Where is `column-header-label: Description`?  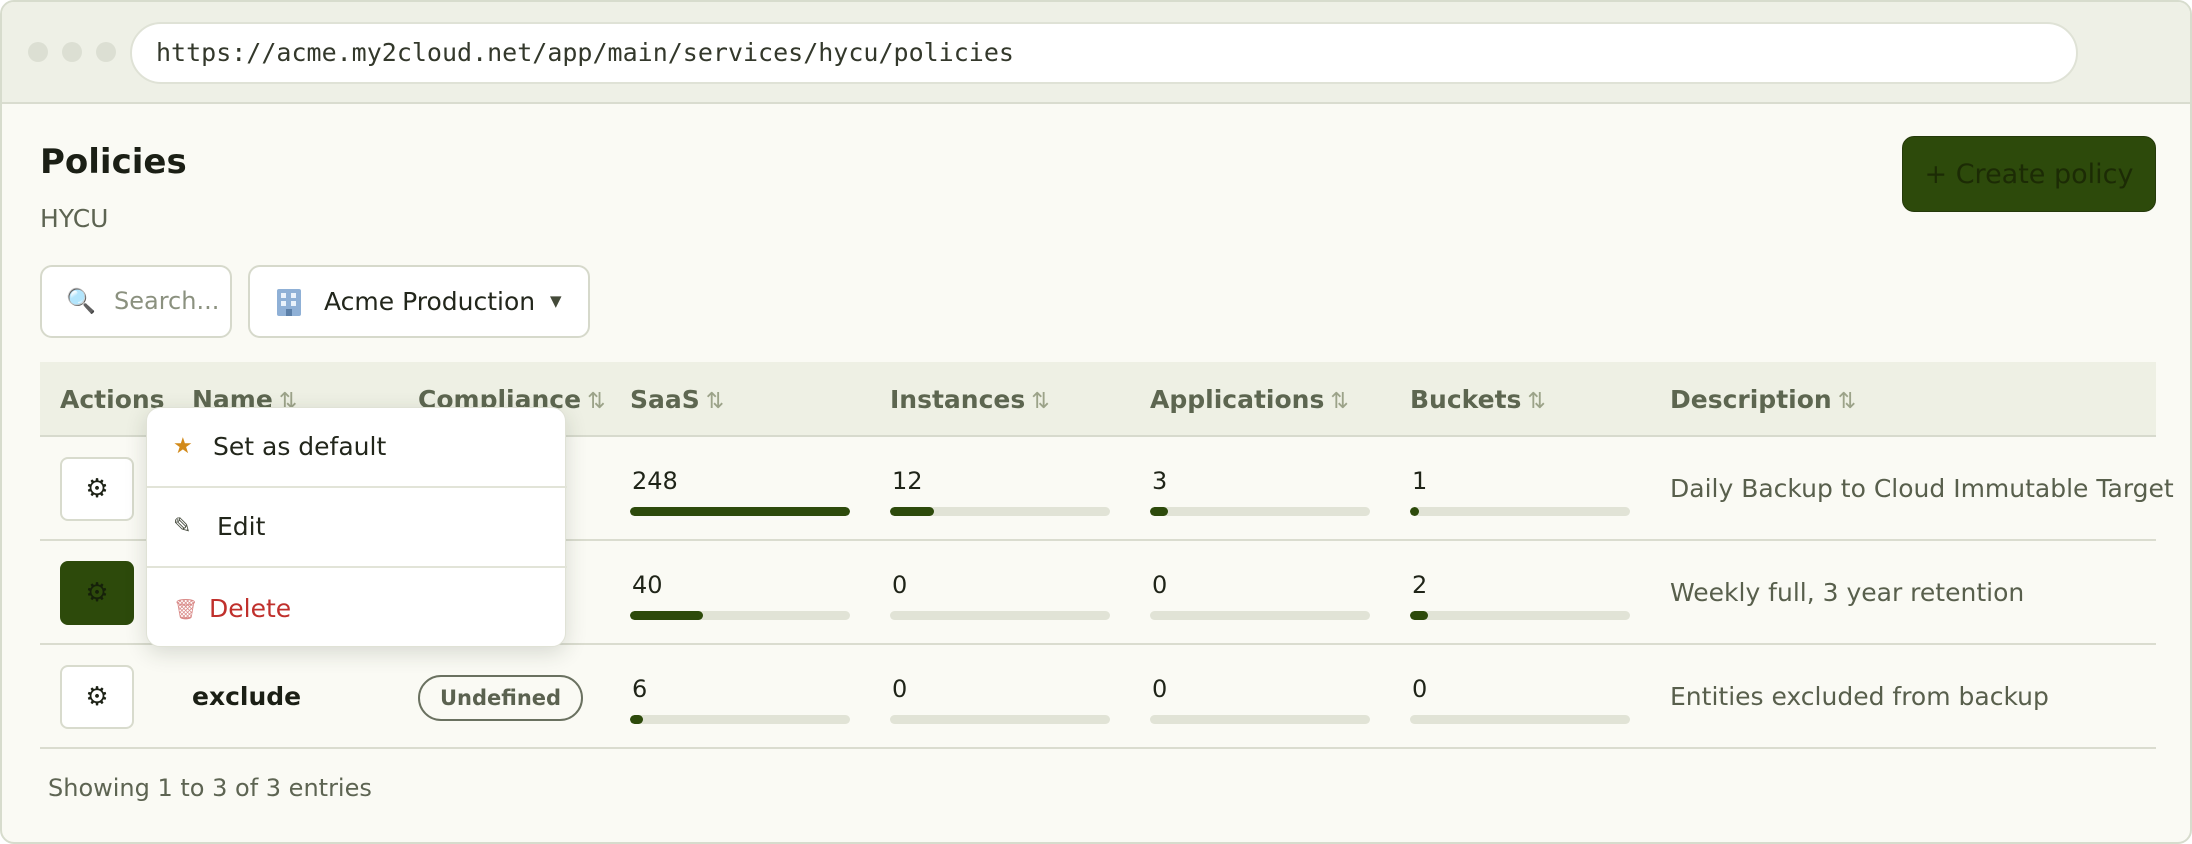
column-header-label: Description is located at coordinates (1751, 399).